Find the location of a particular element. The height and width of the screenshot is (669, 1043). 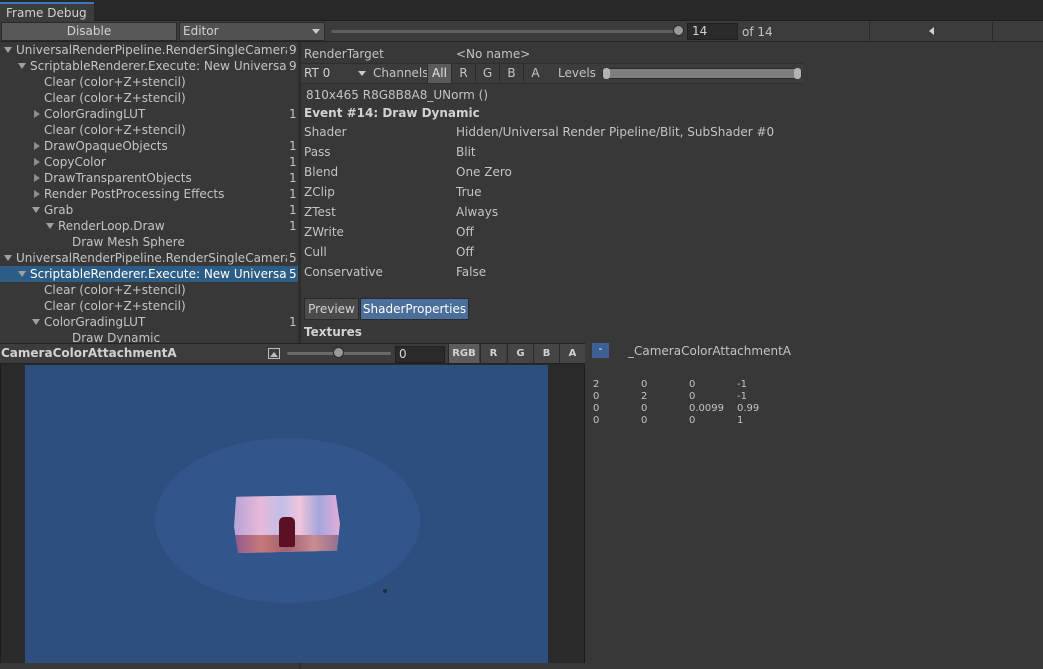

event-slider-thumb is located at coordinates (678, 30).